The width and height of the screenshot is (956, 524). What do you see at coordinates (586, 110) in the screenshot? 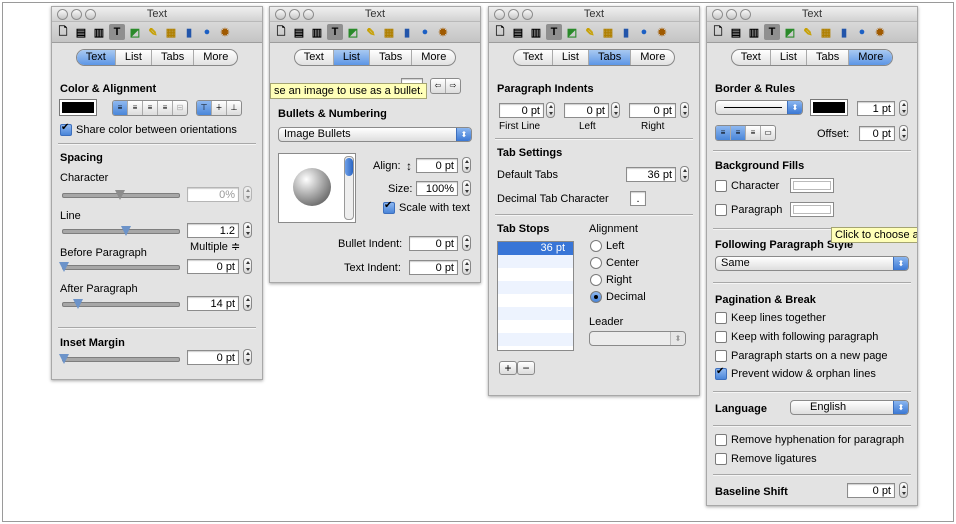
I see `left-indent-field: 0 pt` at bounding box center [586, 110].